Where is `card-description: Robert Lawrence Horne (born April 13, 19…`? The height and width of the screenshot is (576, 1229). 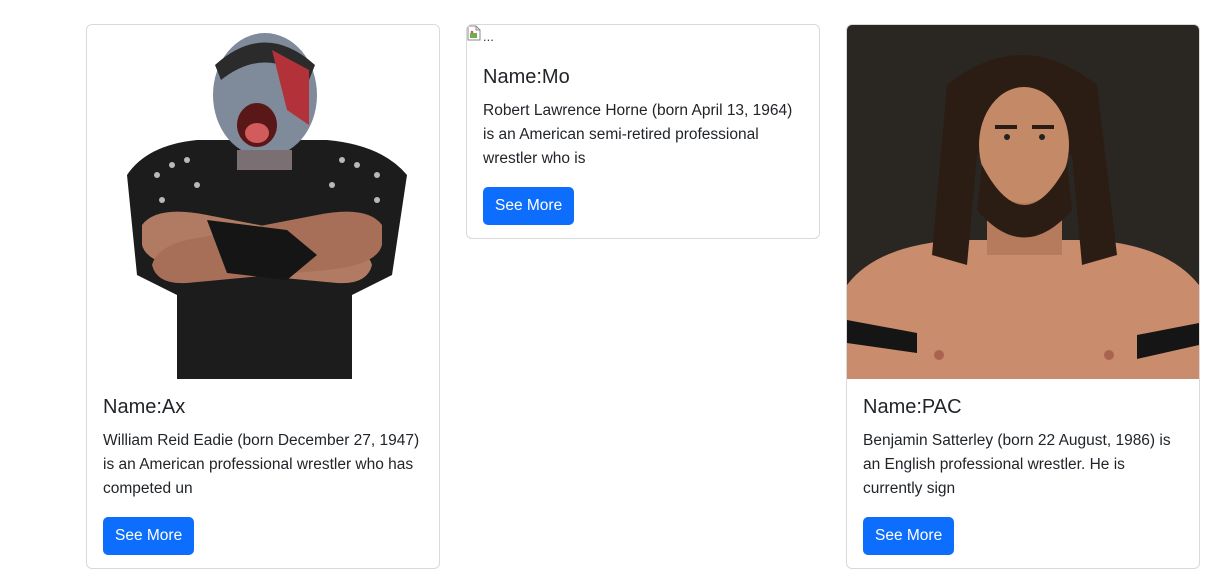 card-description: Robert Lawrence Horne (born April 13, 19… is located at coordinates (638, 134).